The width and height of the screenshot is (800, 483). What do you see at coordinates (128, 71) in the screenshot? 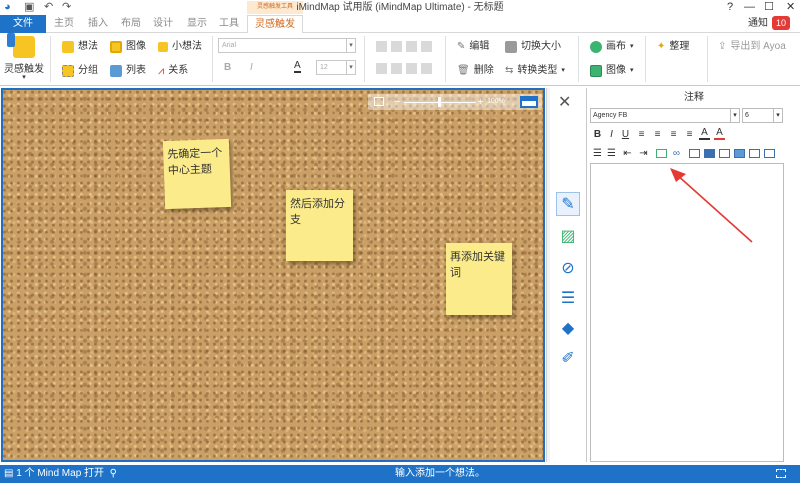
I see `list-button: 列表` at bounding box center [128, 71].